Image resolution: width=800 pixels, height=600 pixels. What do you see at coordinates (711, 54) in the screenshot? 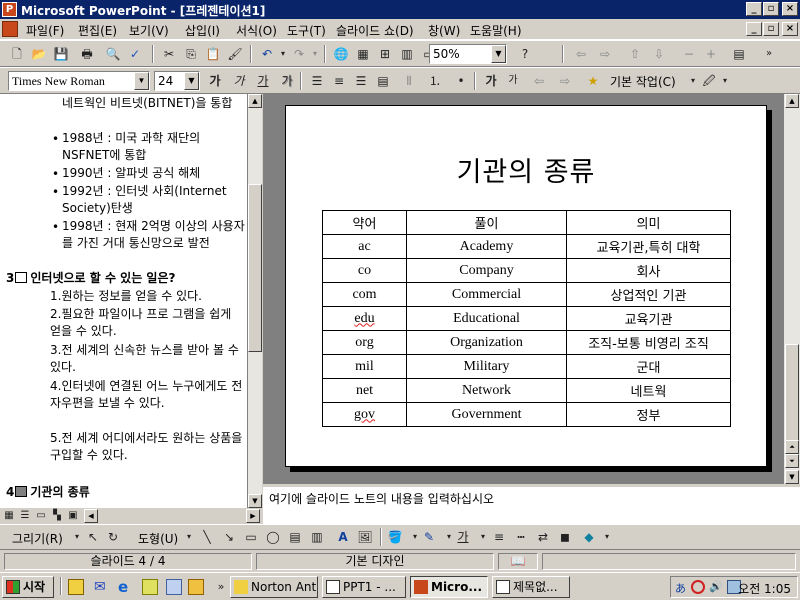
I see `expand-icon: +` at bounding box center [711, 54].